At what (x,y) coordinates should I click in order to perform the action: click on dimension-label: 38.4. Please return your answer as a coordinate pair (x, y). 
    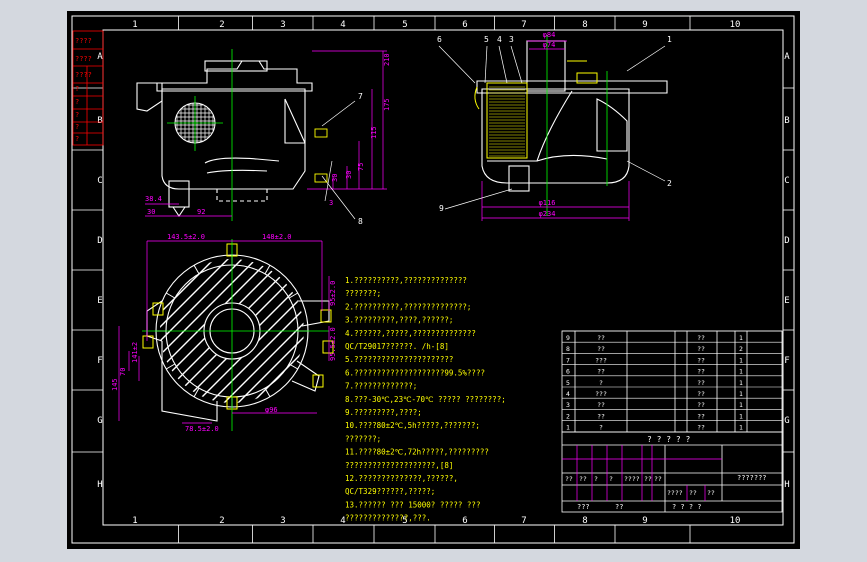
    Looking at the image, I should click on (153, 199).